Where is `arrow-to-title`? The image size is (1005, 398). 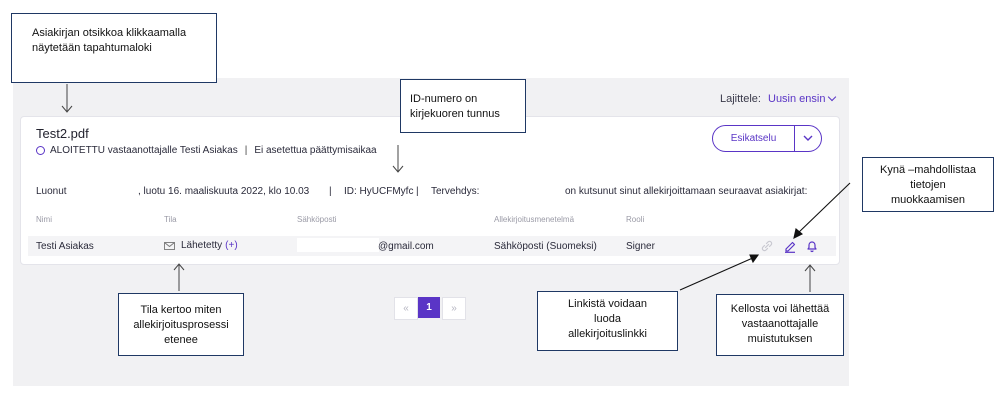
arrow-to-title is located at coordinates (67, 98).